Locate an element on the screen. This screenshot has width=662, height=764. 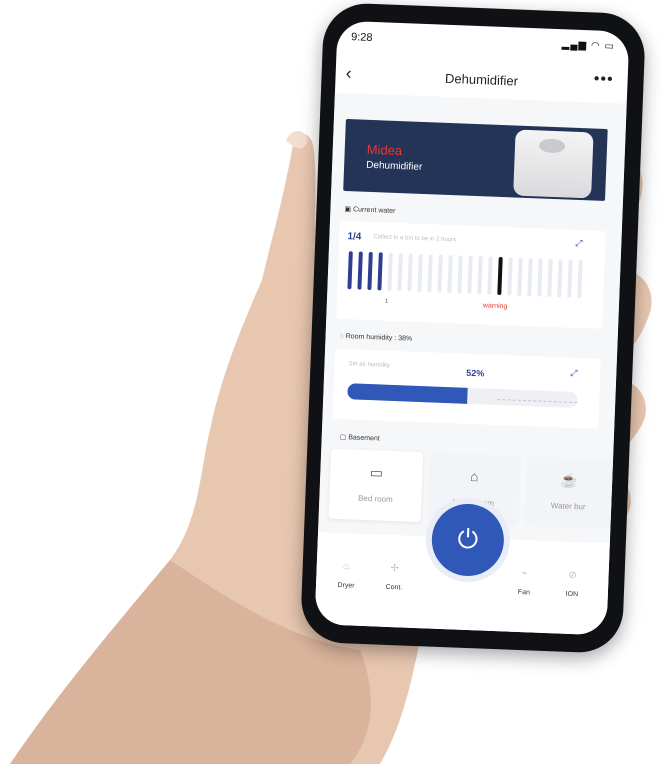
mode-label: Fan is located at coordinates (524, 592).